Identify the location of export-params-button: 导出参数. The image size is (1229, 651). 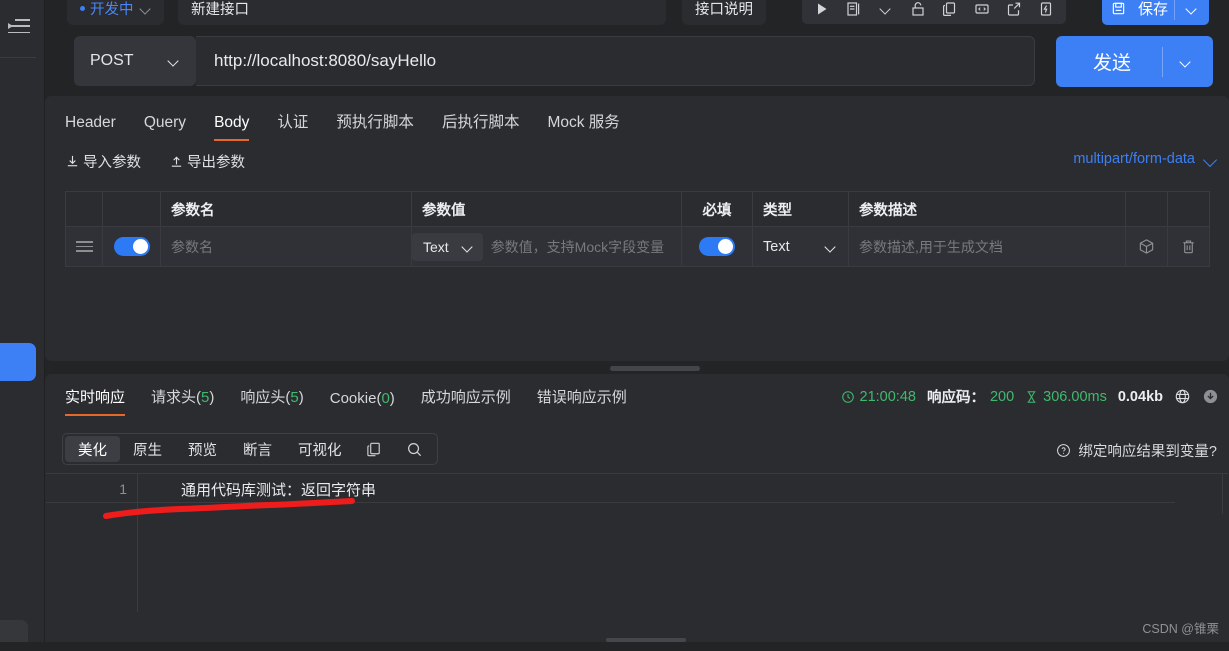
(207, 161).